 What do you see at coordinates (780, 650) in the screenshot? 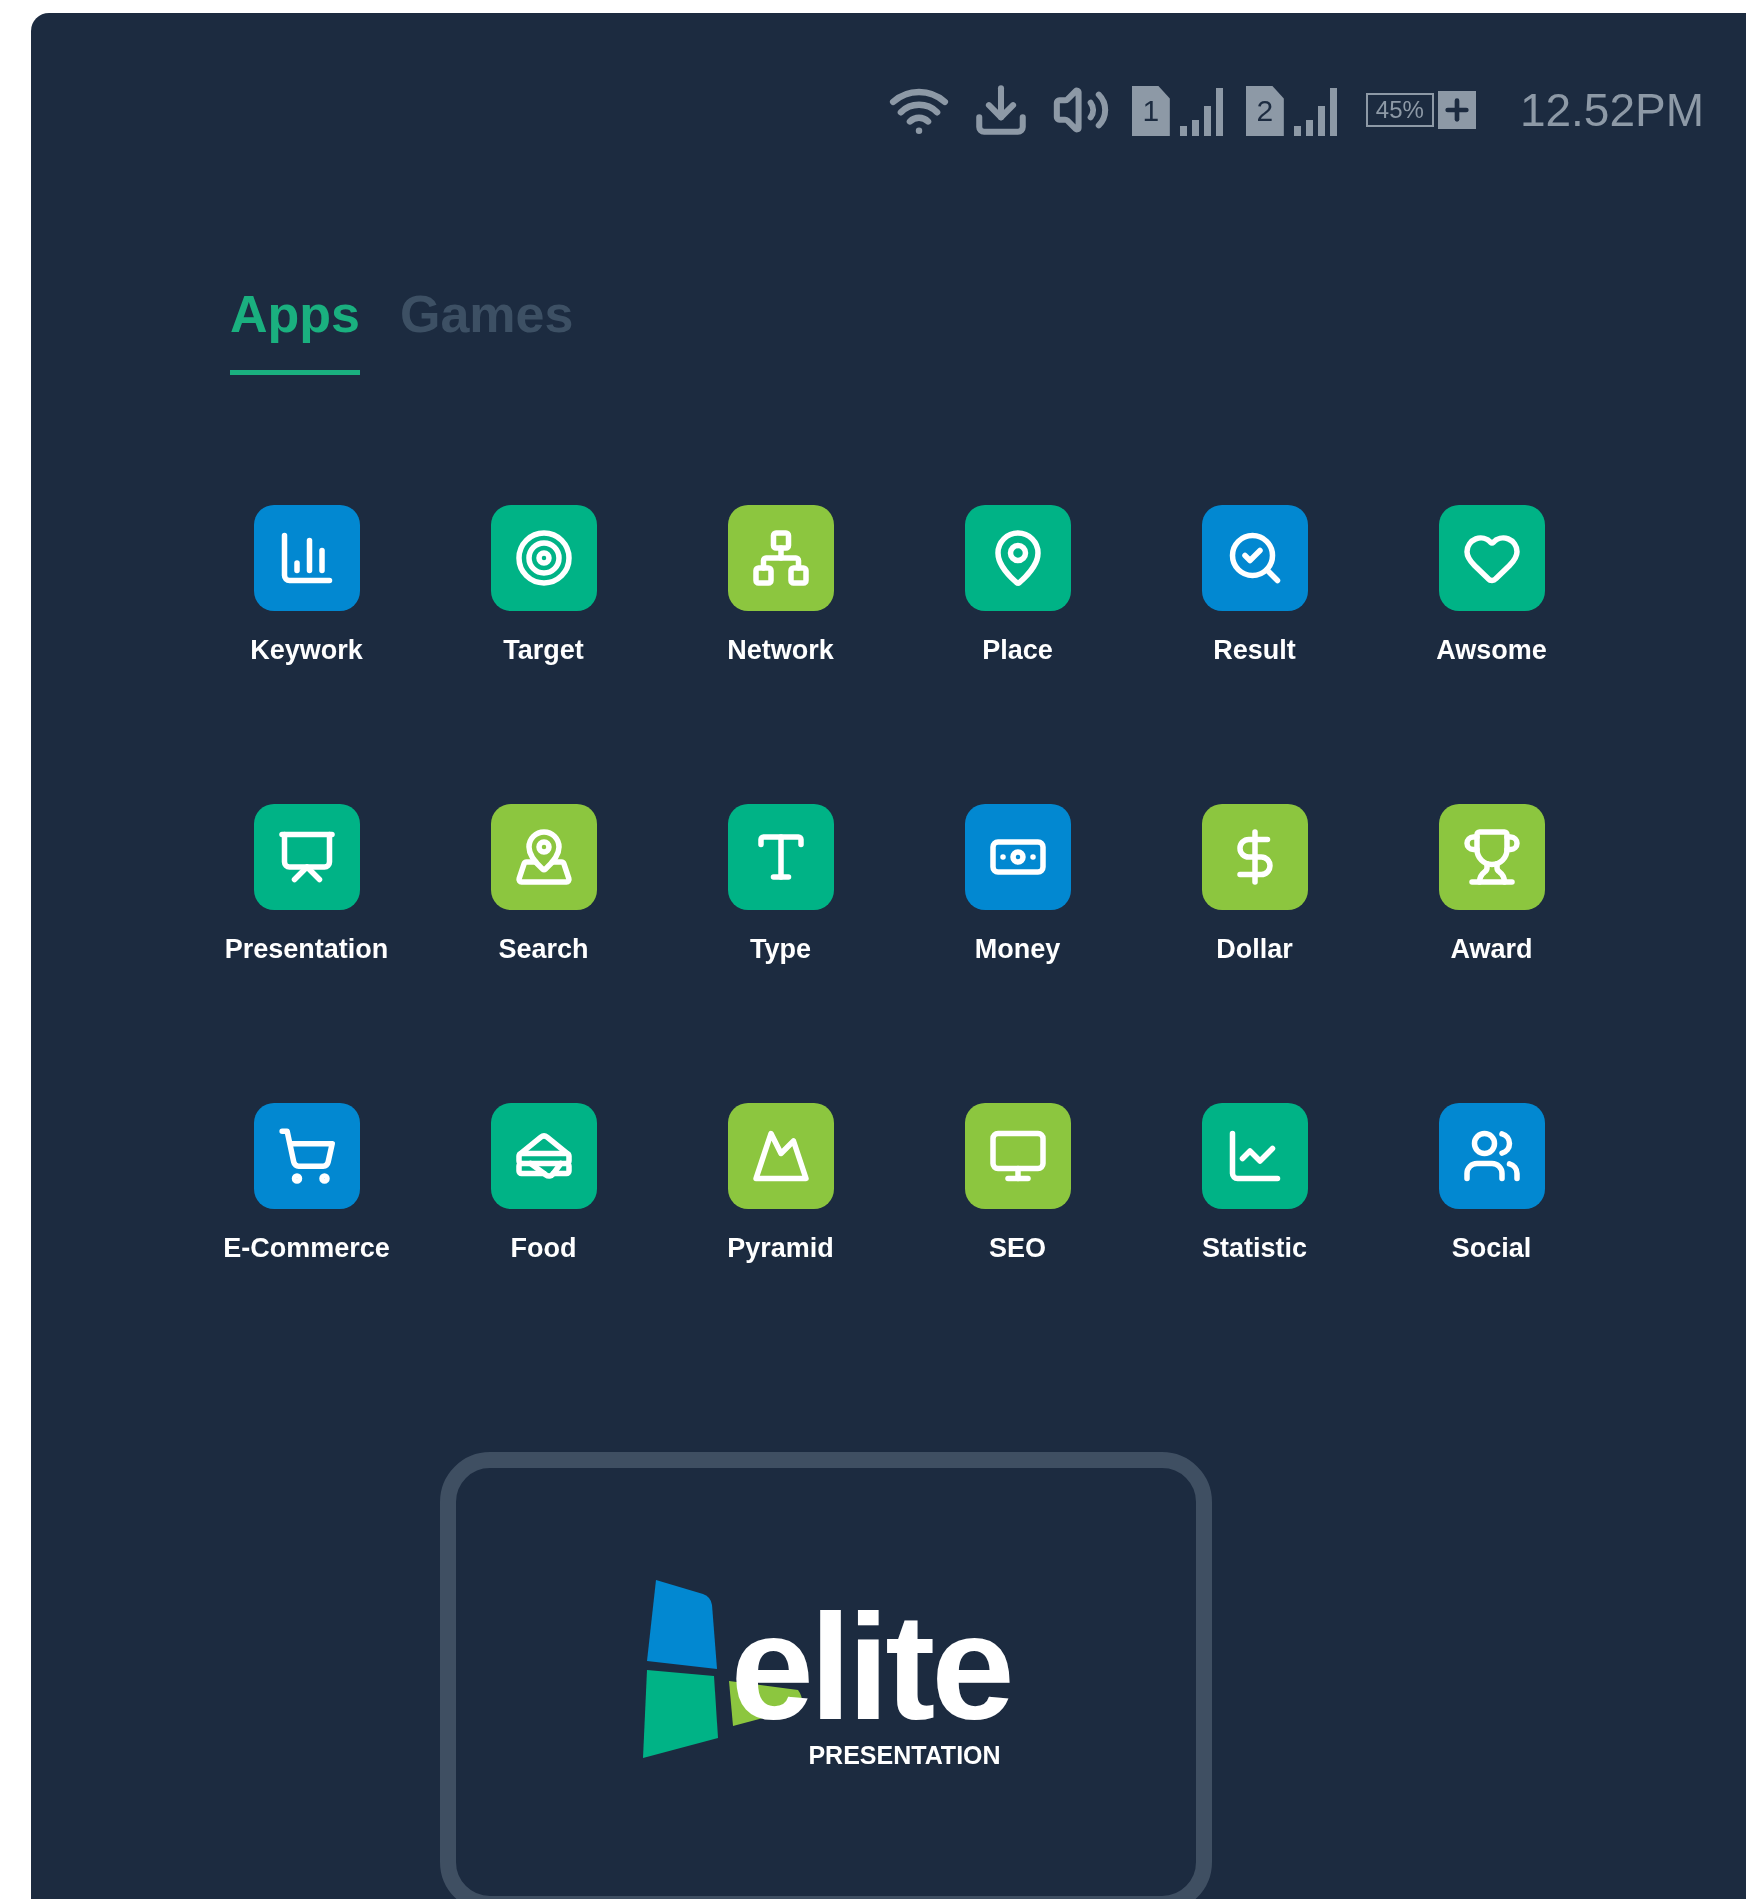
I see `app-label: Network` at bounding box center [780, 650].